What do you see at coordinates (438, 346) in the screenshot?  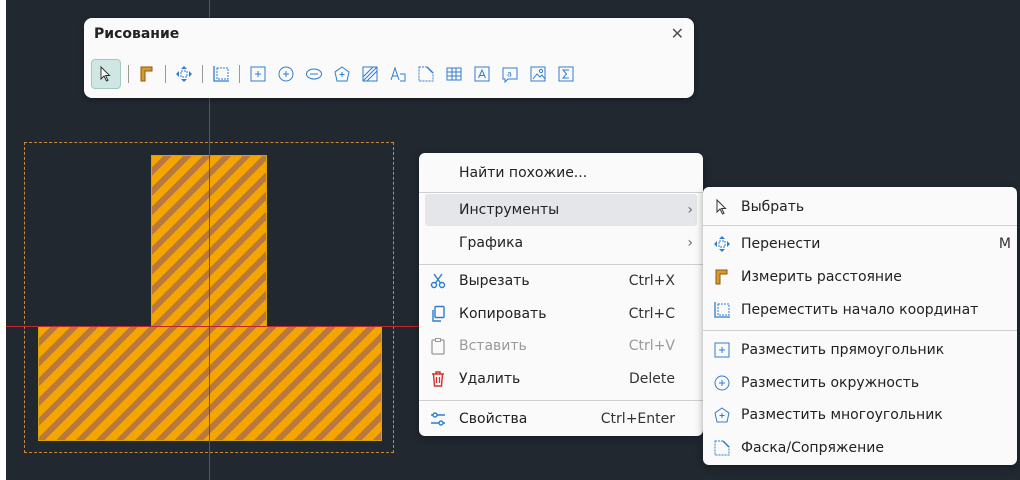 I see `paste-icon` at bounding box center [438, 346].